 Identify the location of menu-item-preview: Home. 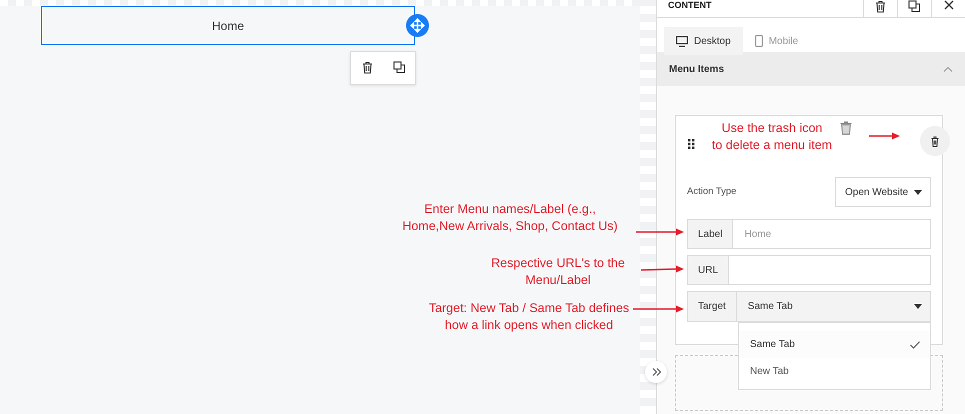
(228, 25).